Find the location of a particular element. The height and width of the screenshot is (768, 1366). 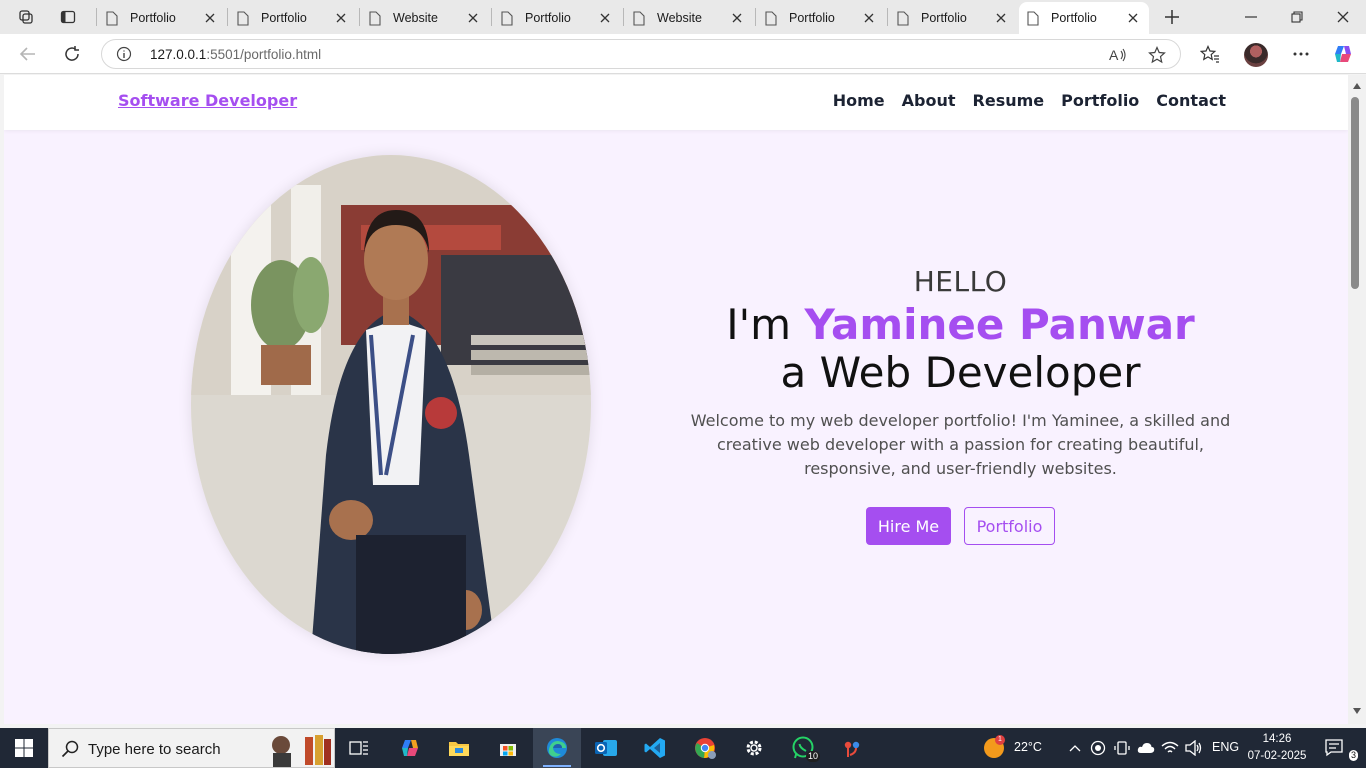

search-icon is located at coordinates (70, 751).